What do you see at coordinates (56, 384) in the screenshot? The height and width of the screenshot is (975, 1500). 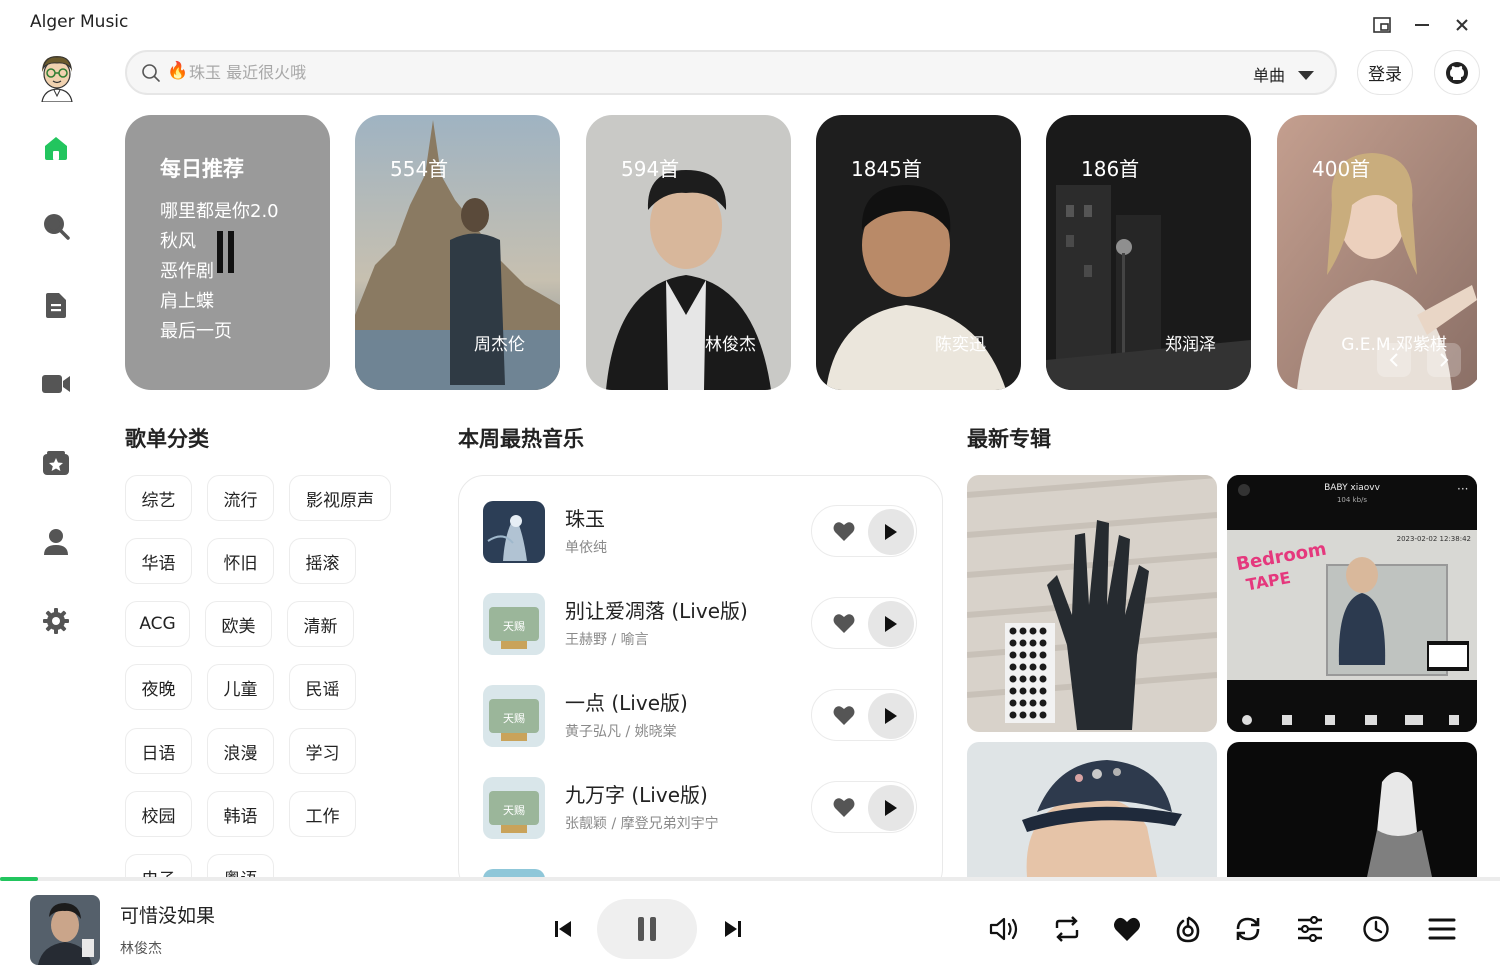 I see `video-nav-icon` at bounding box center [56, 384].